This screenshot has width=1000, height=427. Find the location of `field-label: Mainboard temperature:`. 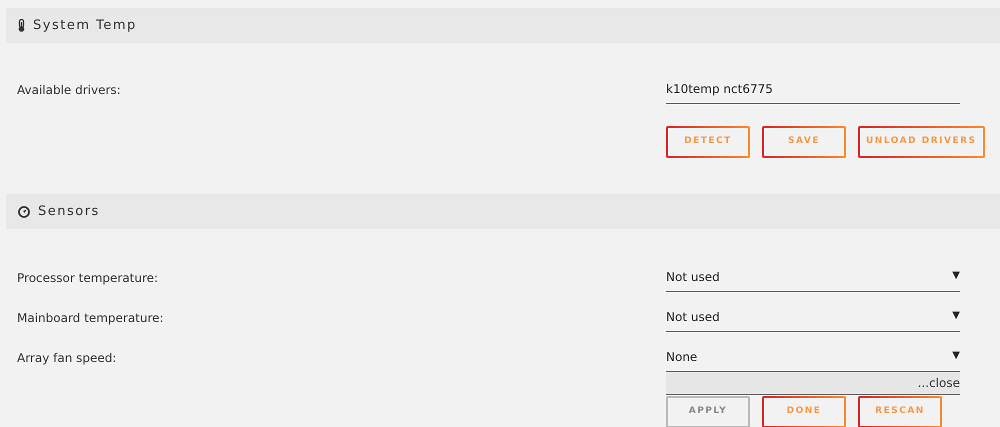

field-label: Mainboard temperature: is located at coordinates (91, 318).